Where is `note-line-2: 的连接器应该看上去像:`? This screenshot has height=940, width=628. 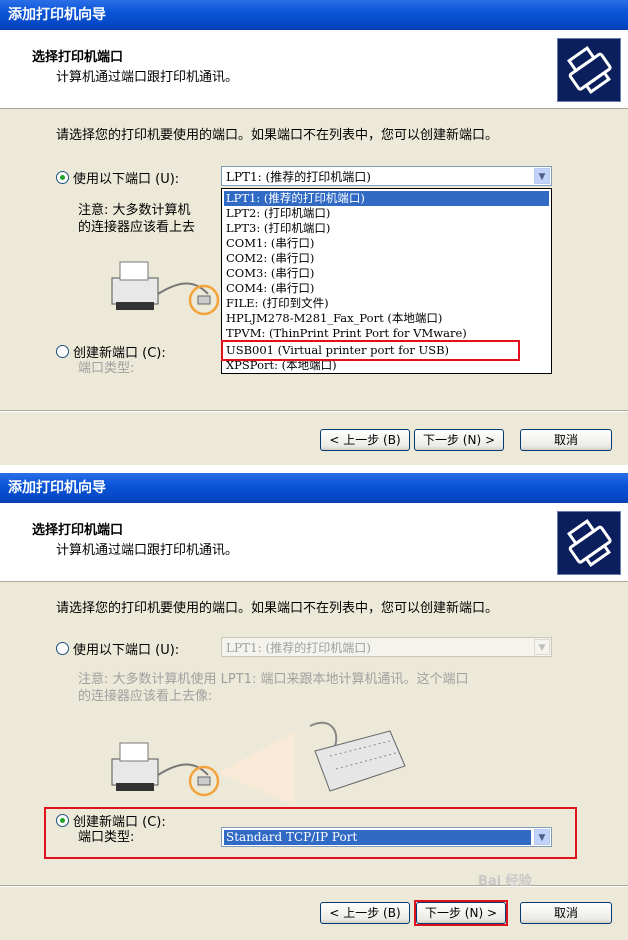 note-line-2: 的连接器应该看上去像: is located at coordinates (145, 696).